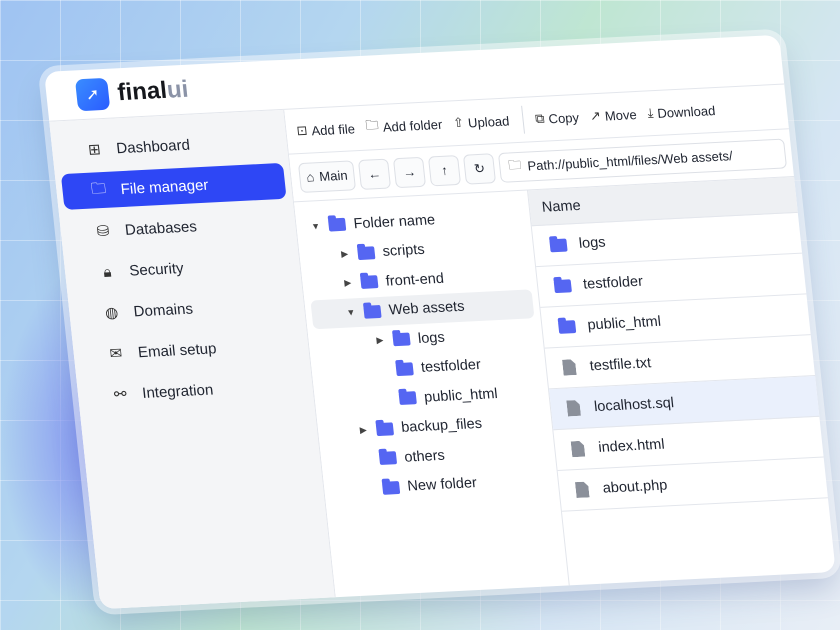 The image size is (840, 630). What do you see at coordinates (442, 485) in the screenshot?
I see `tree-item-label: New folder` at bounding box center [442, 485].